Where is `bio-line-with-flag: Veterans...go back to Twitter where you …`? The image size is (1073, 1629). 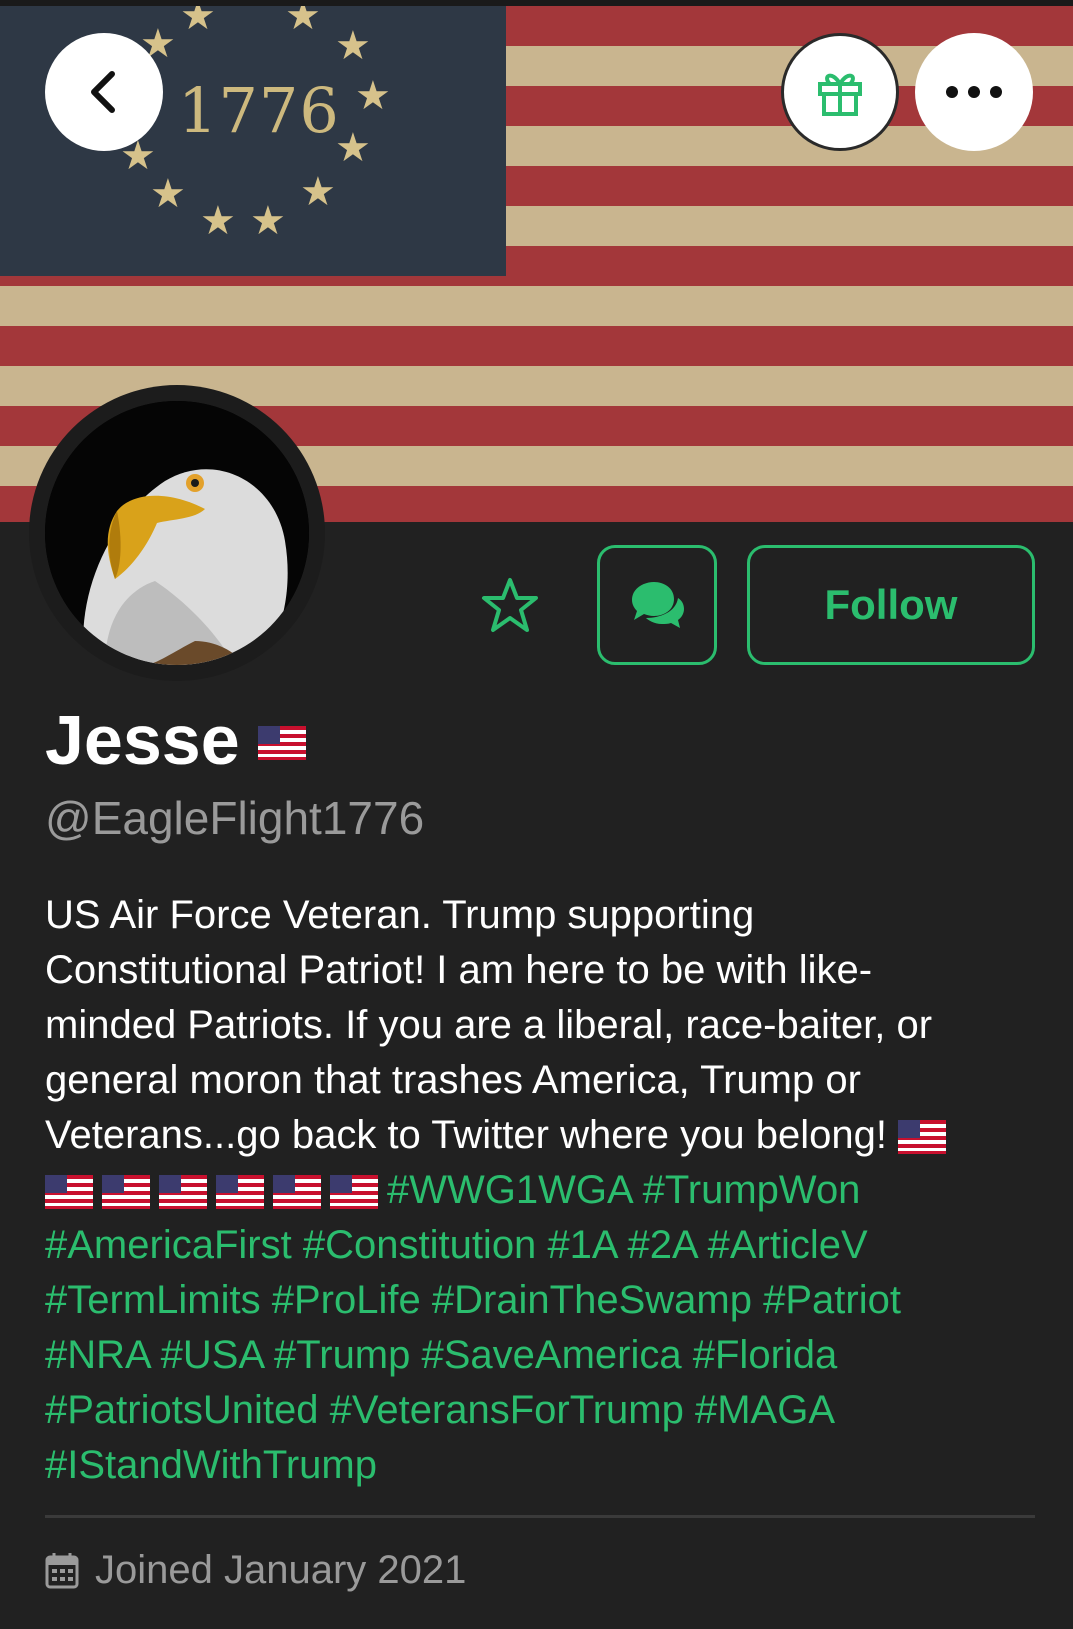 bio-line-with-flag: Veterans...go back to Twitter where you … is located at coordinates (545, 1135).